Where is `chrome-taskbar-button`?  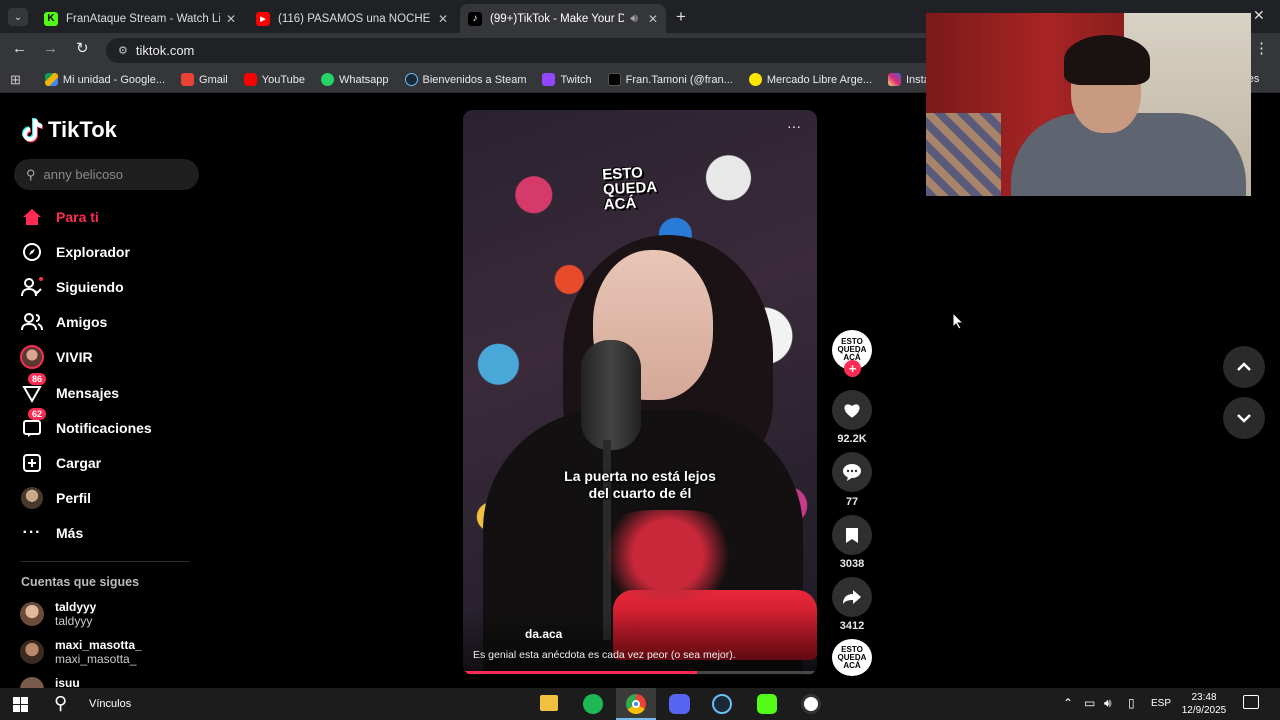
chrome-taskbar-button is located at coordinates (636, 704).